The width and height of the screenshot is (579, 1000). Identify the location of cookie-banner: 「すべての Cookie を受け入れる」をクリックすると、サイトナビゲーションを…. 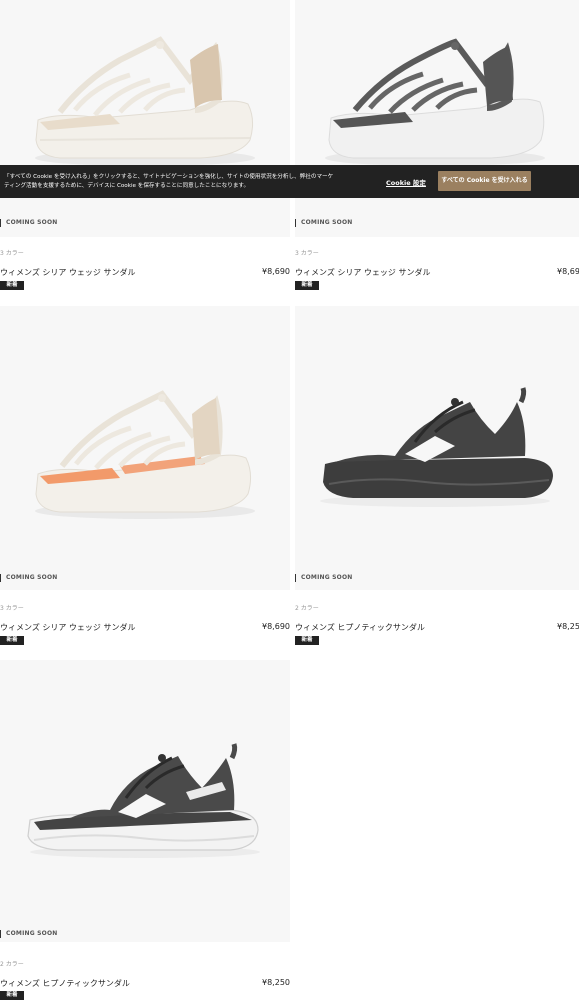
(289, 181).